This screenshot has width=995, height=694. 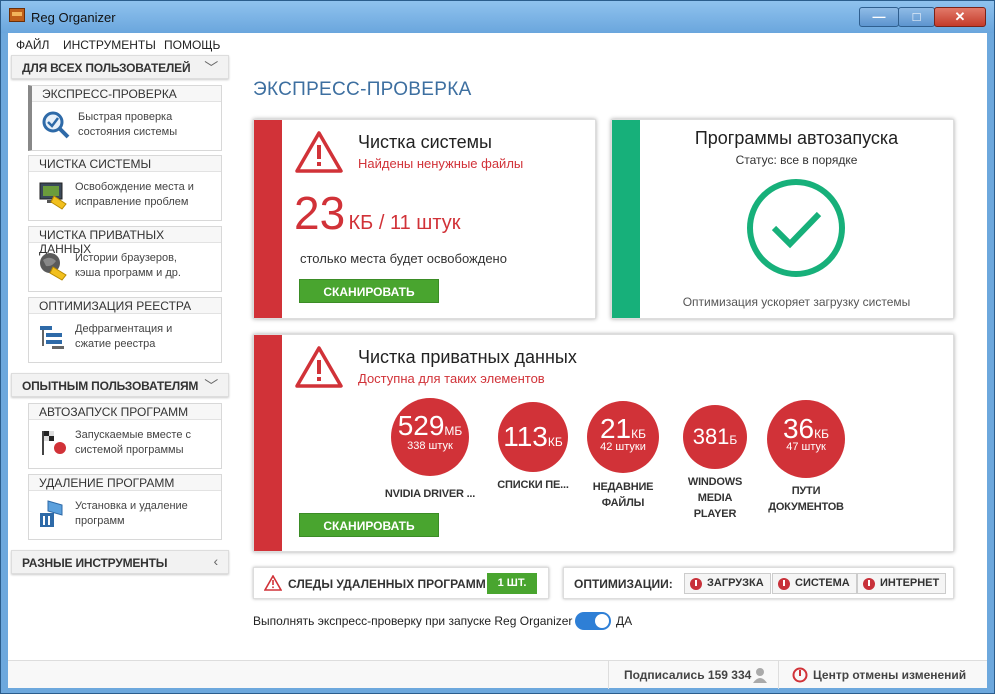 I want to click on private-item-circle: 21КБ 42 штуки, so click(x=623, y=437).